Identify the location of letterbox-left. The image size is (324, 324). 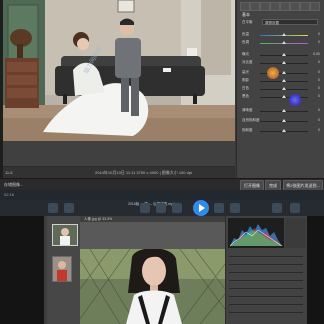
(22, 270).